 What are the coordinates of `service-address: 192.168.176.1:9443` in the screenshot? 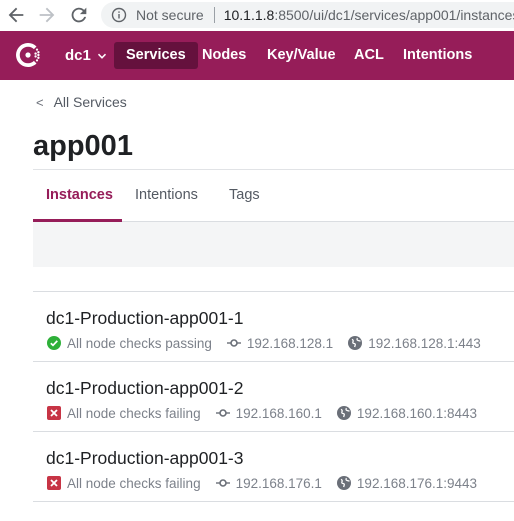 It's located at (417, 483).